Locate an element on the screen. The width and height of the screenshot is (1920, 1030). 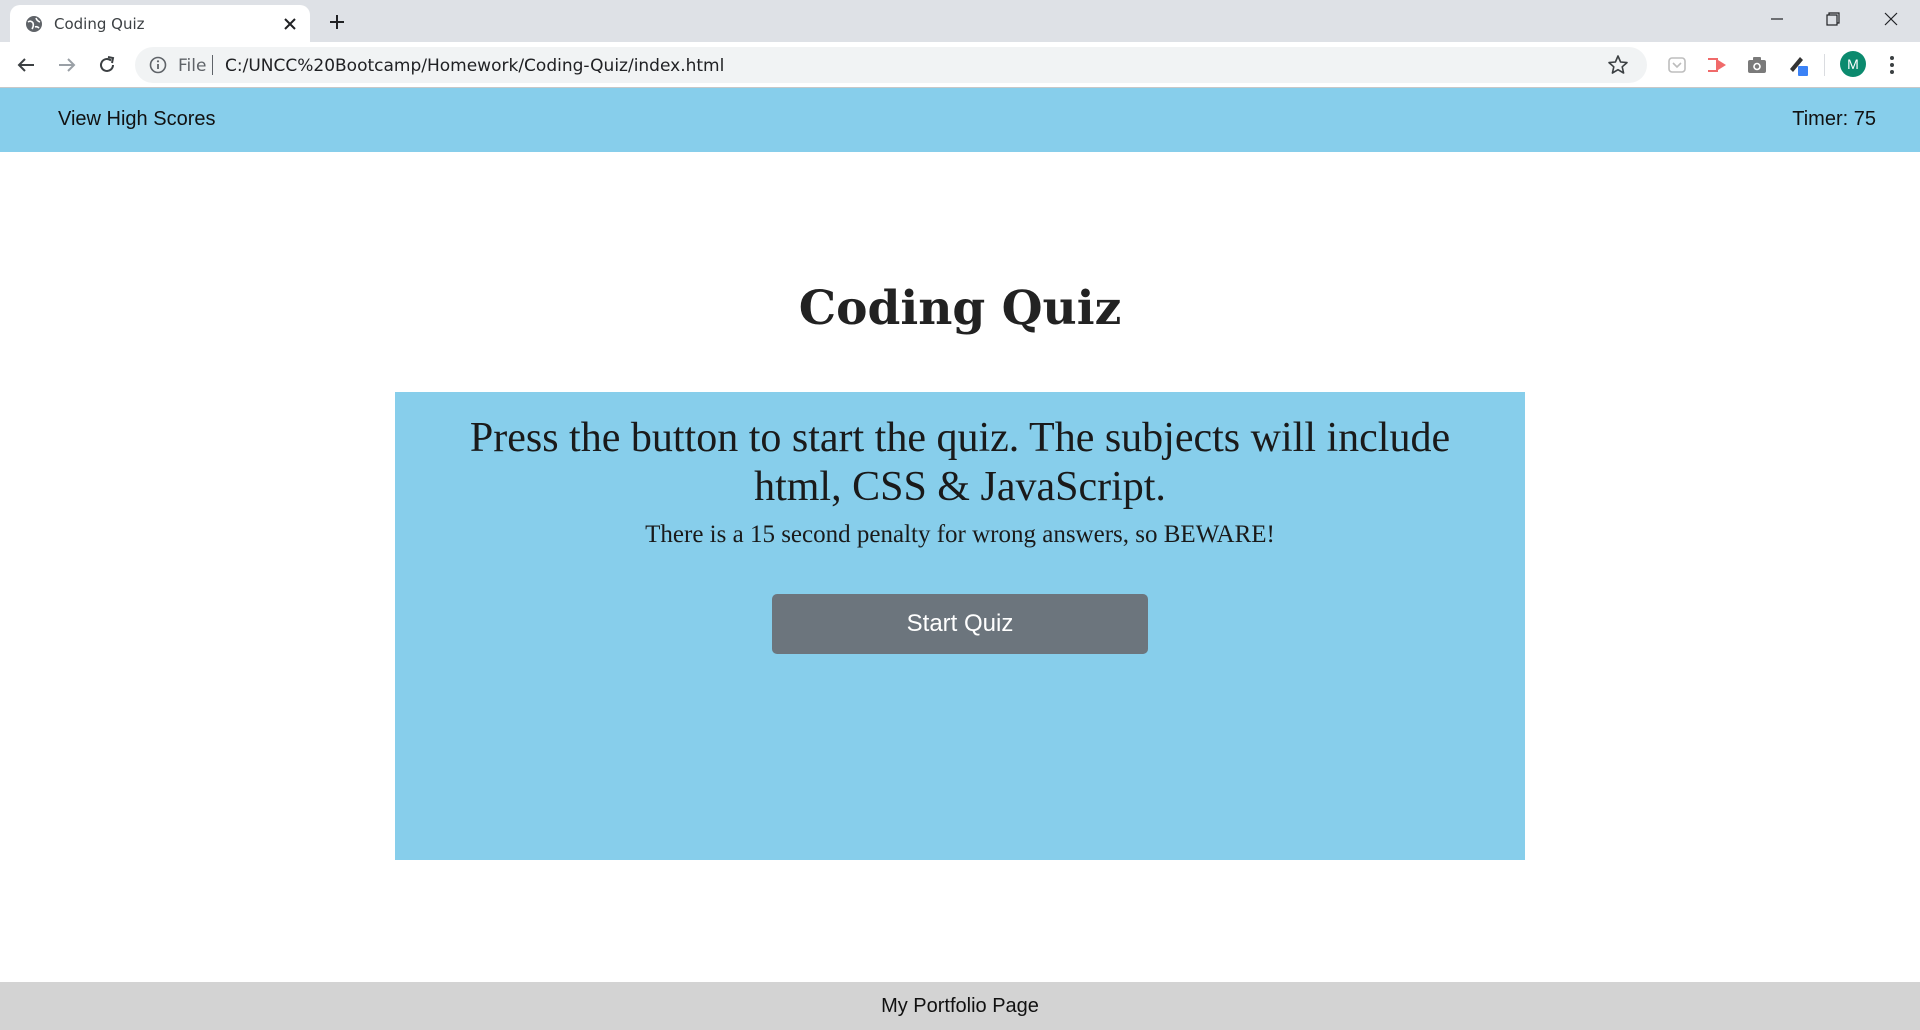
plus-icon is located at coordinates (337, 22).